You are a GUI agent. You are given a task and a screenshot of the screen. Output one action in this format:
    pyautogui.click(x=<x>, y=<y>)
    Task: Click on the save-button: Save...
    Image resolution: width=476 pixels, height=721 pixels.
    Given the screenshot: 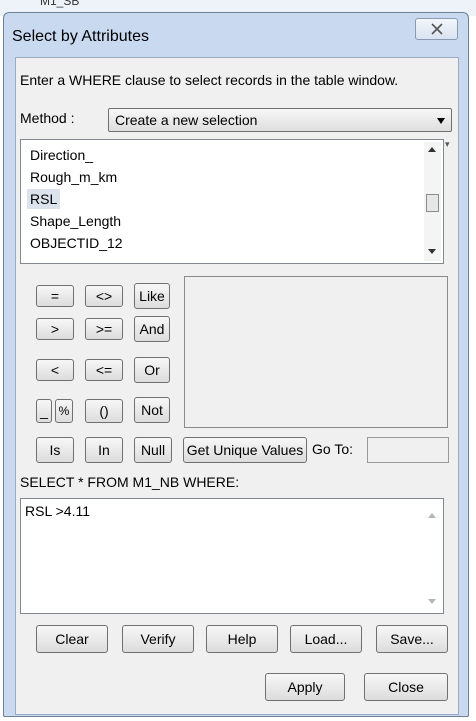 What is the action you would take?
    pyautogui.click(x=412, y=639)
    